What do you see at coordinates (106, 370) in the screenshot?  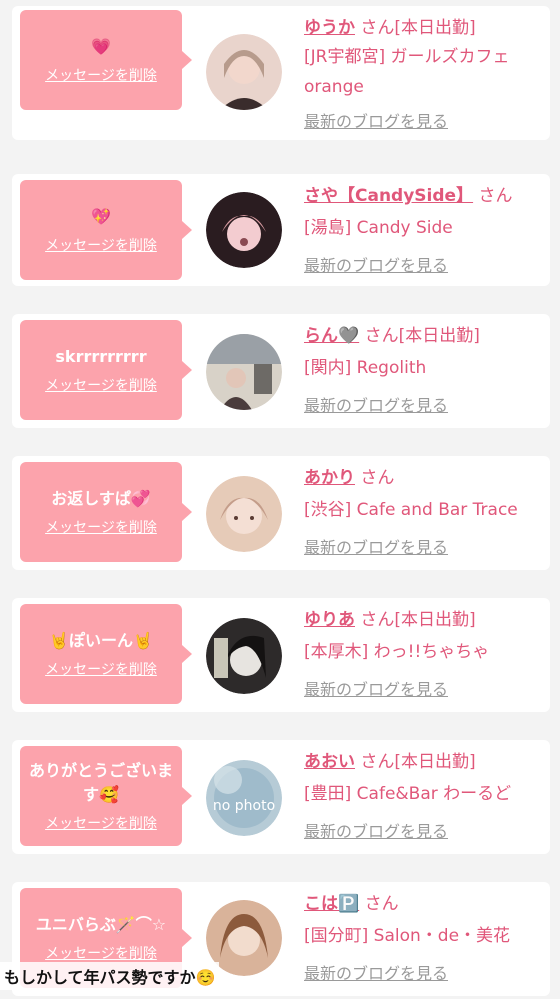 I see `message-bubble: skrrrrrrrrr メッセージを削除` at bounding box center [106, 370].